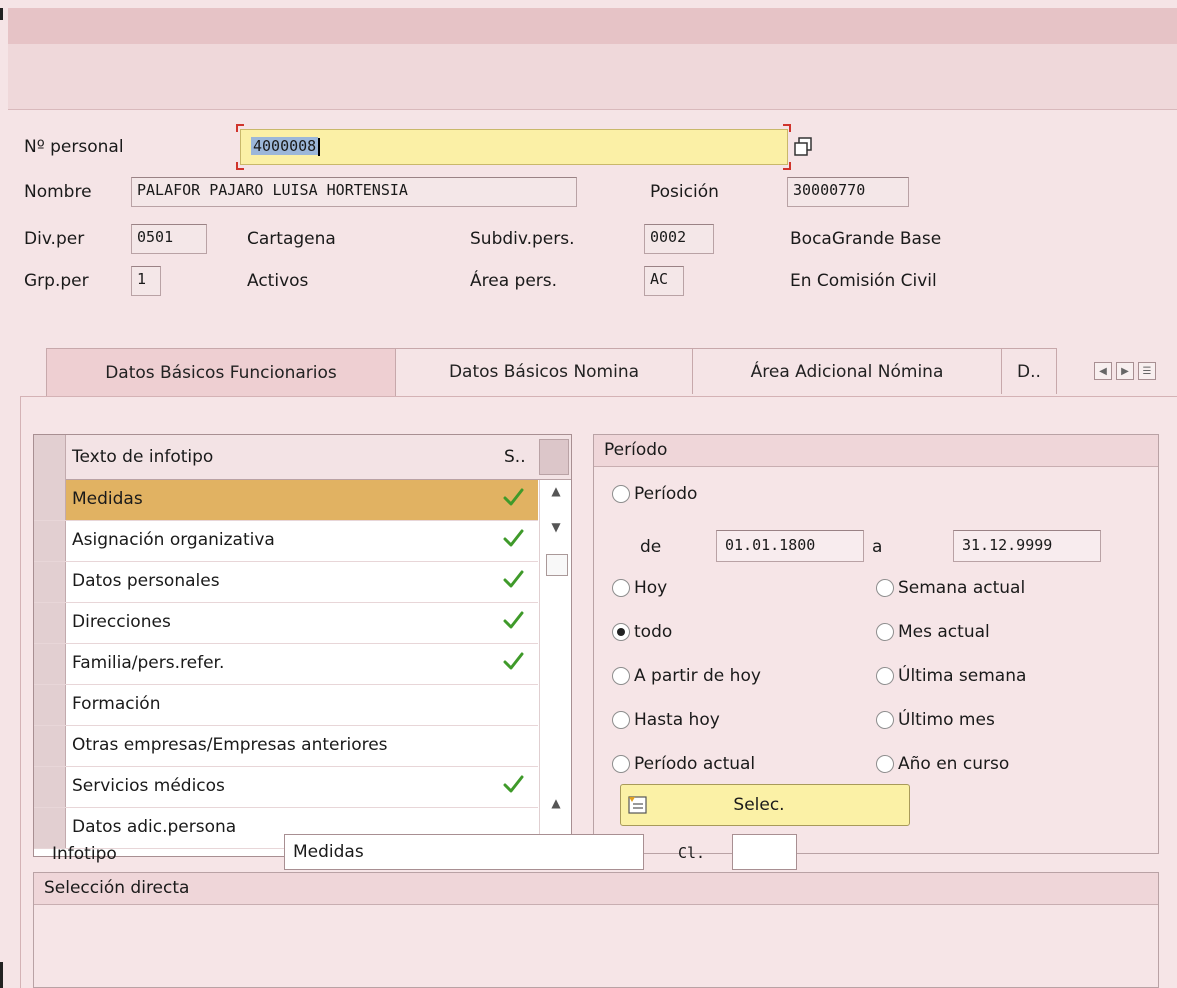 Image resolution: width=1177 pixels, height=988 pixels. I want to click on date-from-field: 01.01.1800, so click(790, 546).